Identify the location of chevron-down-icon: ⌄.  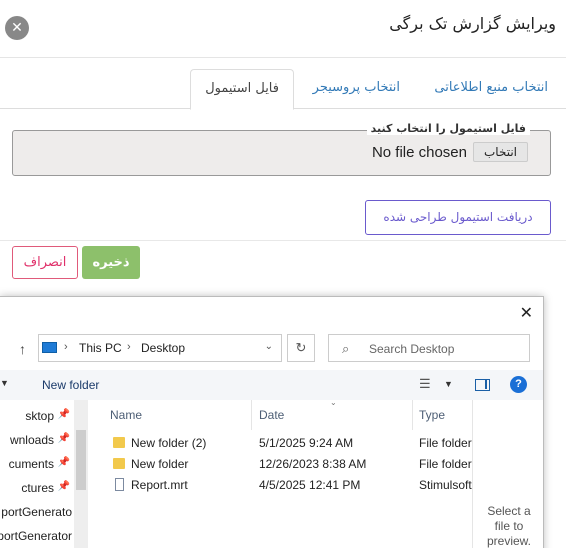
(269, 346).